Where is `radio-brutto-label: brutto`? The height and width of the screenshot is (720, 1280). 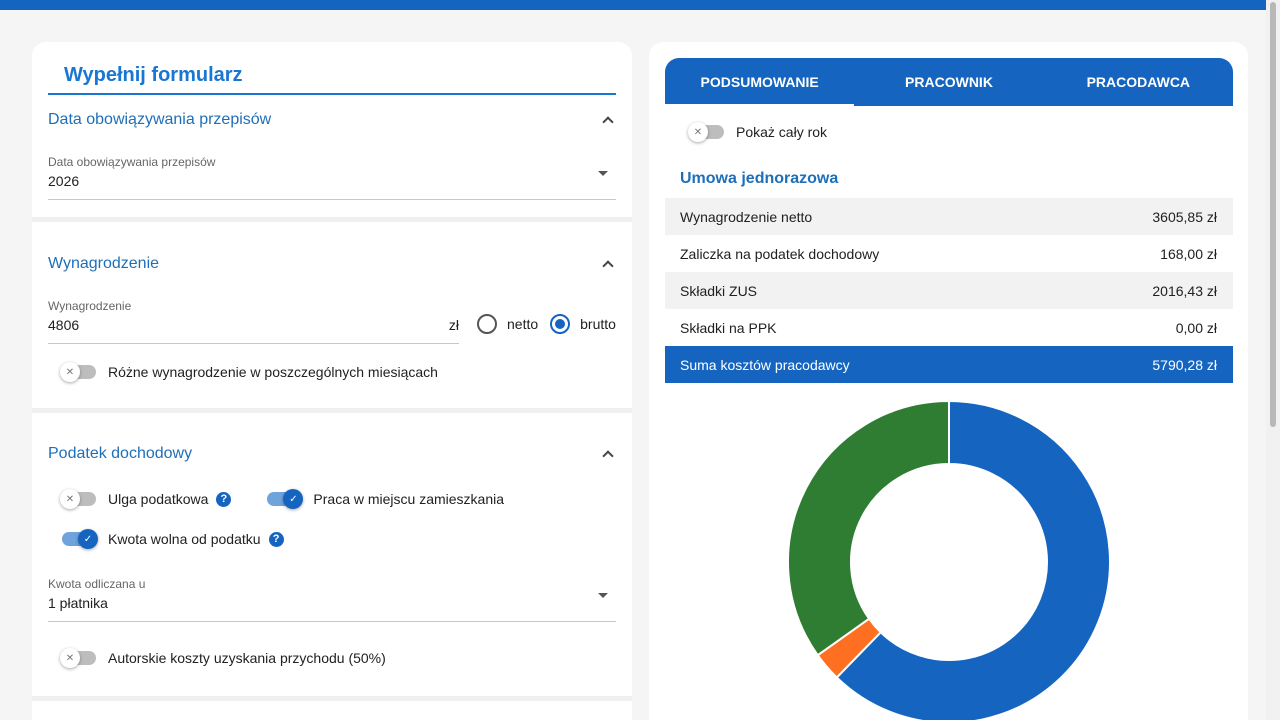
radio-brutto-label: brutto is located at coordinates (598, 324).